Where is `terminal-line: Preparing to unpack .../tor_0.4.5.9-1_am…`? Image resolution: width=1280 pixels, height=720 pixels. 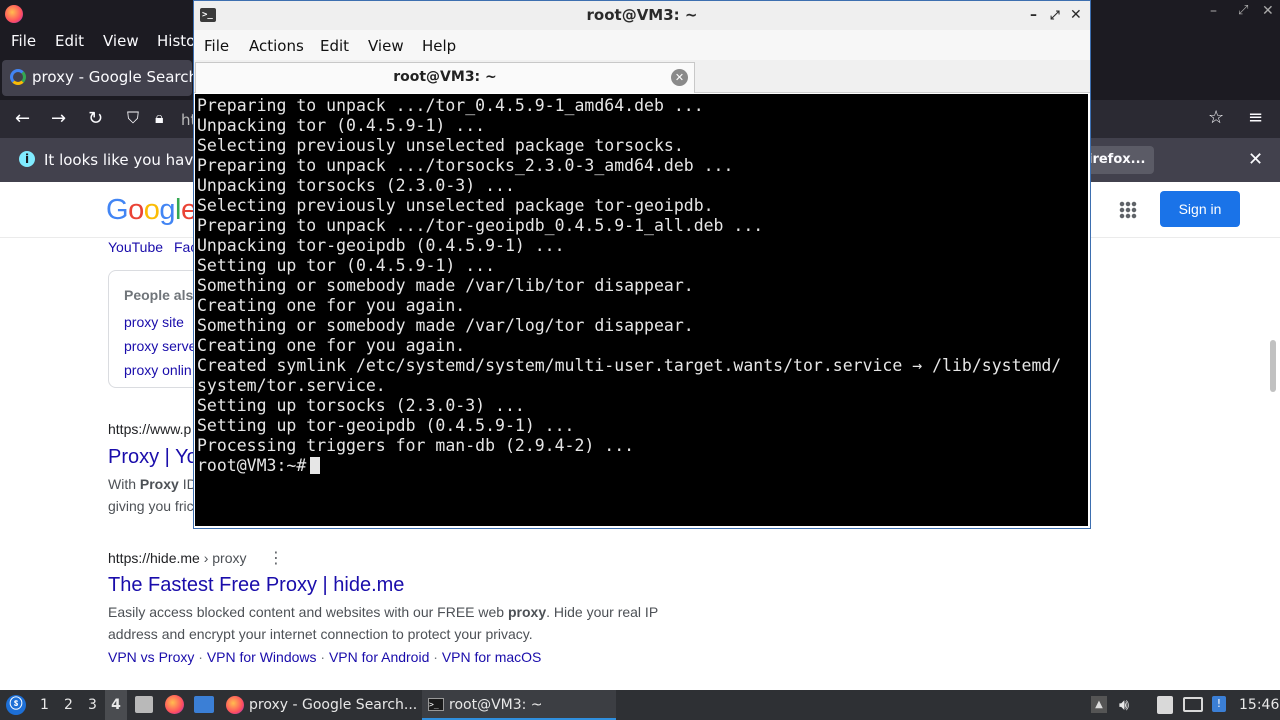
terminal-line: Preparing to unpack .../tor_0.4.5.9-1_am… is located at coordinates (450, 105).